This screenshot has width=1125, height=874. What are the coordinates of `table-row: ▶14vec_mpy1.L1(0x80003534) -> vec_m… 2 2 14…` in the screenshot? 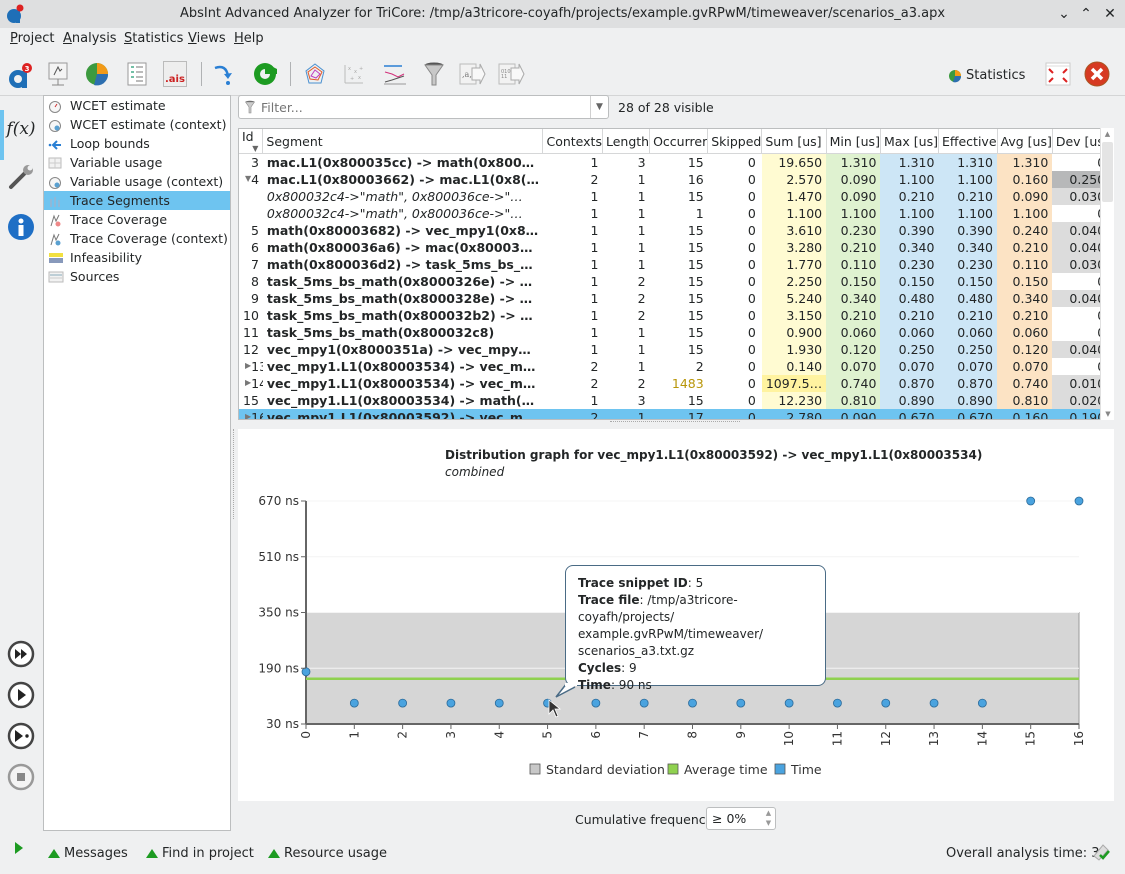 It's located at (676, 383).